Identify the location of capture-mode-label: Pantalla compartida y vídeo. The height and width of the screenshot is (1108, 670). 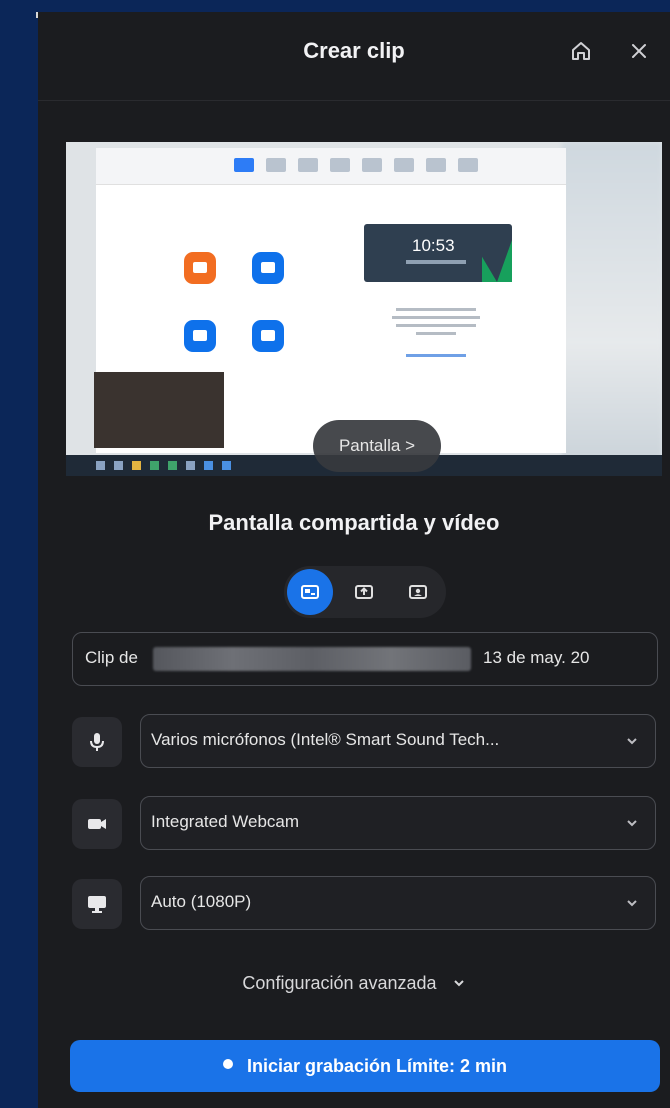
(354, 522).